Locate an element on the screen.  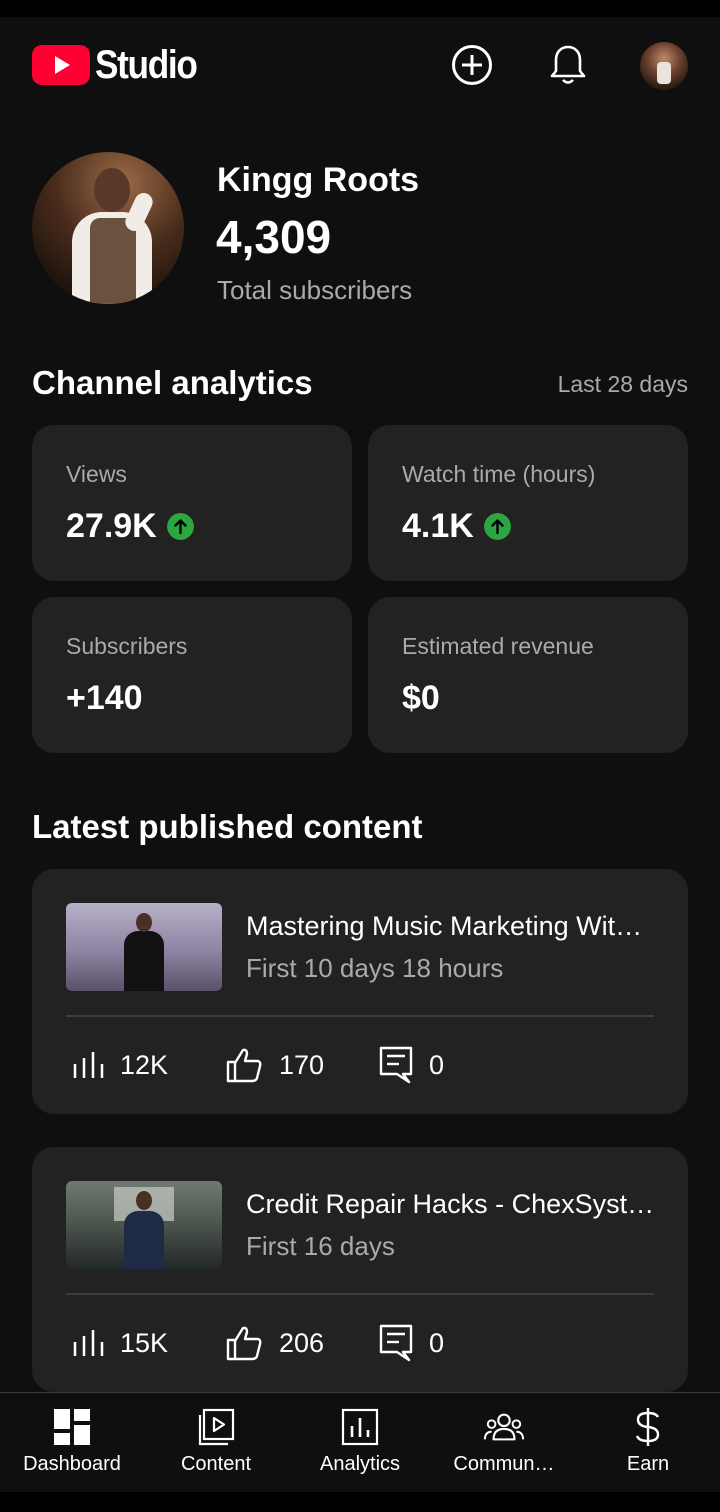
views-stat: 15K is located at coordinates (120, 1343).